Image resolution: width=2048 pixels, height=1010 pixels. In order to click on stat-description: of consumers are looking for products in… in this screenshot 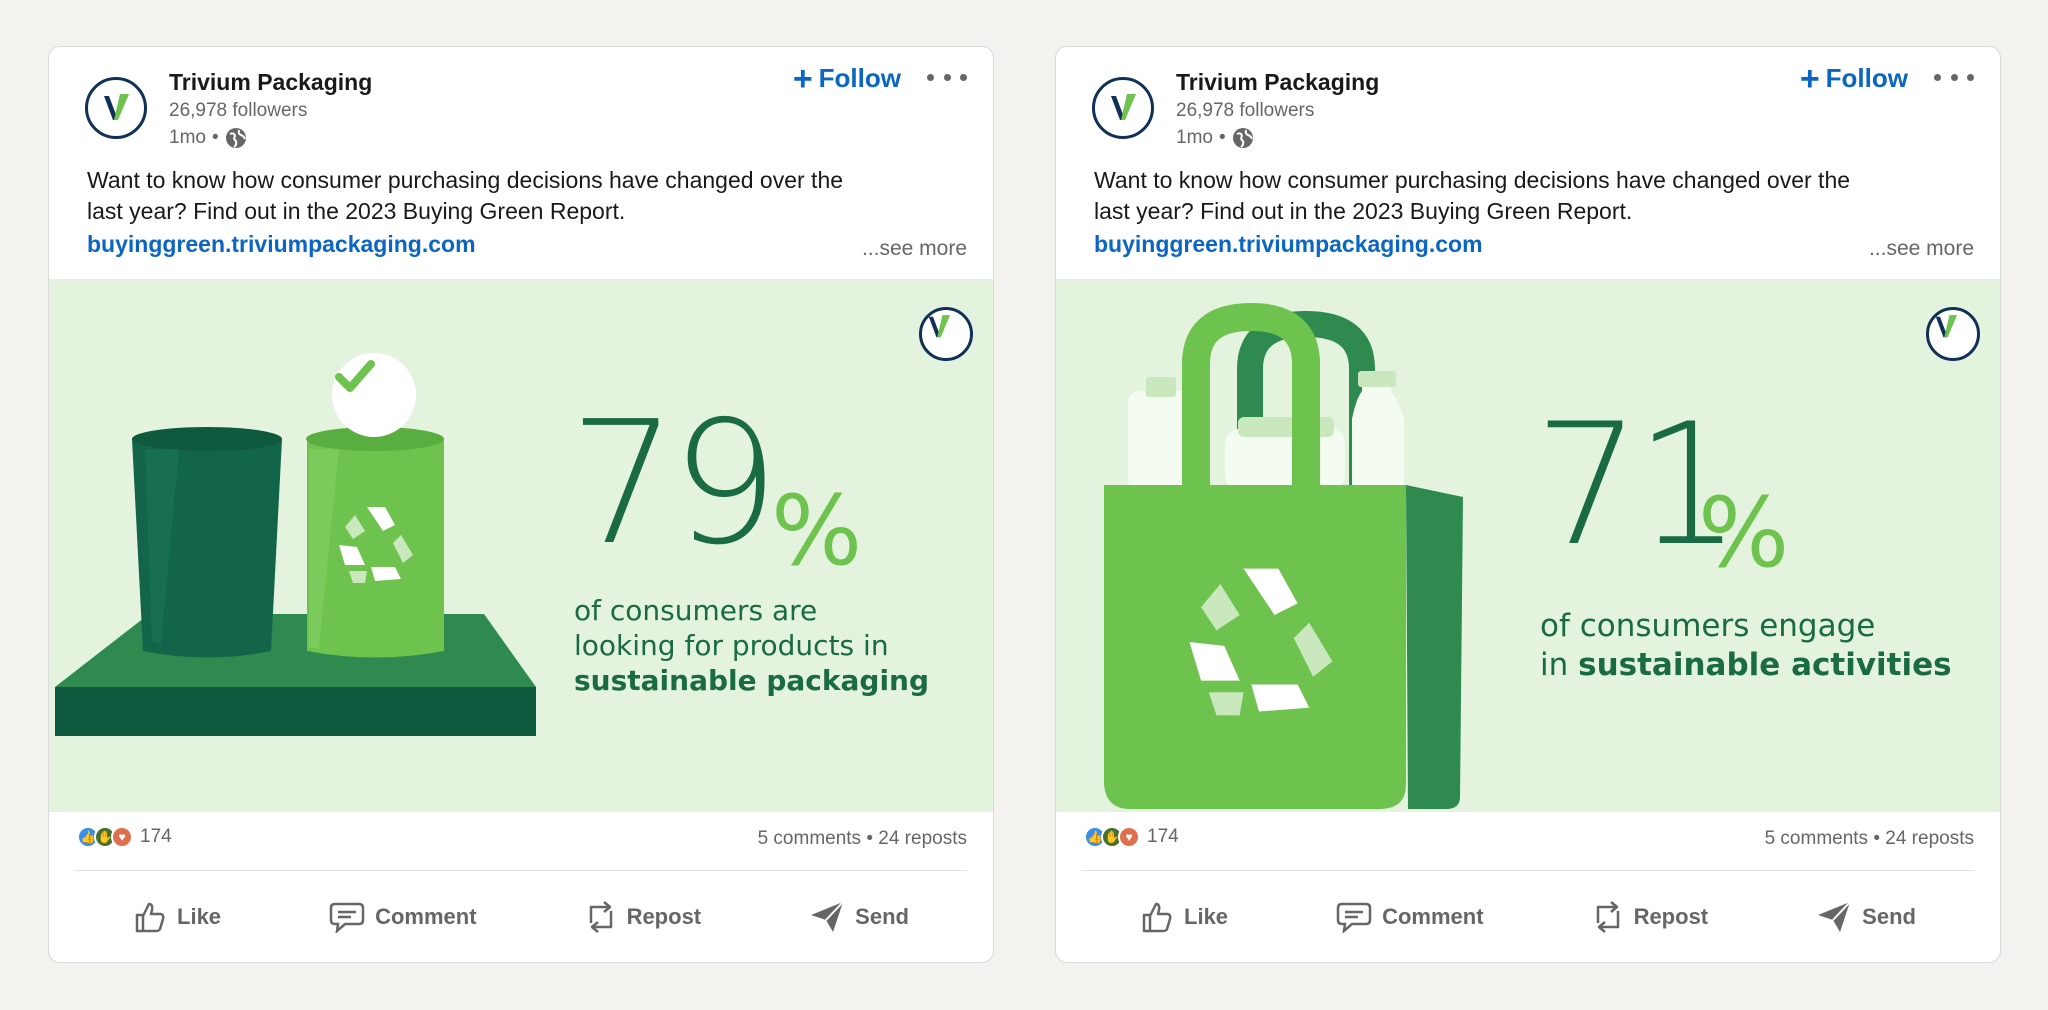, I will do `click(751, 645)`.